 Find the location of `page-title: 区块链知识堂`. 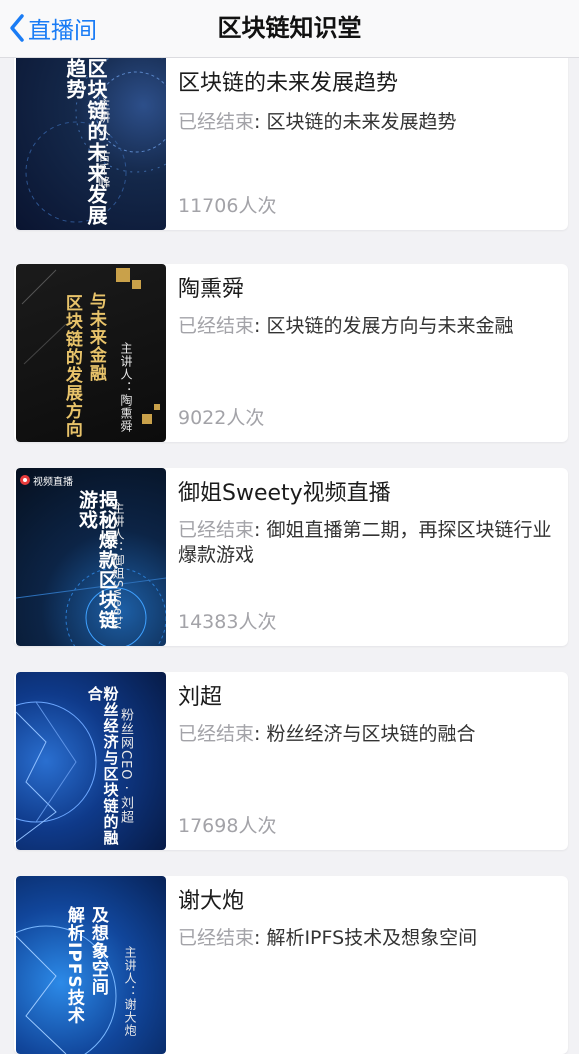

page-title: 区块链知识堂 is located at coordinates (289, 28).